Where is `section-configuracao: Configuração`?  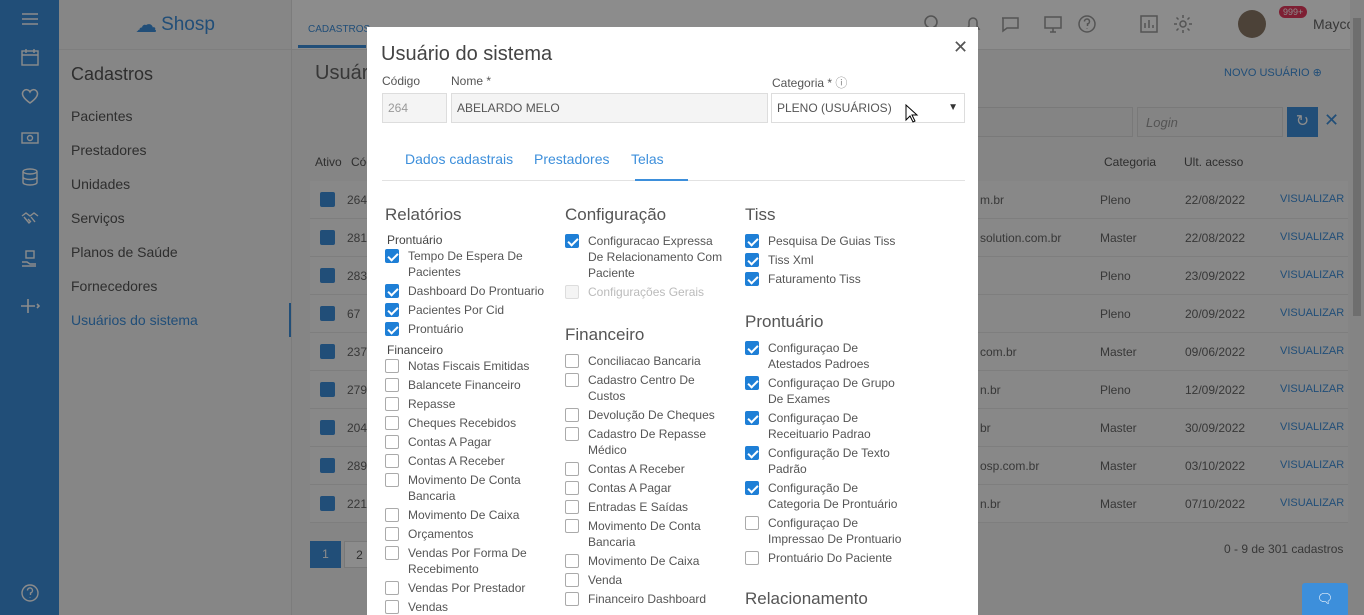
section-configuracao: Configuração is located at coordinates (616, 214).